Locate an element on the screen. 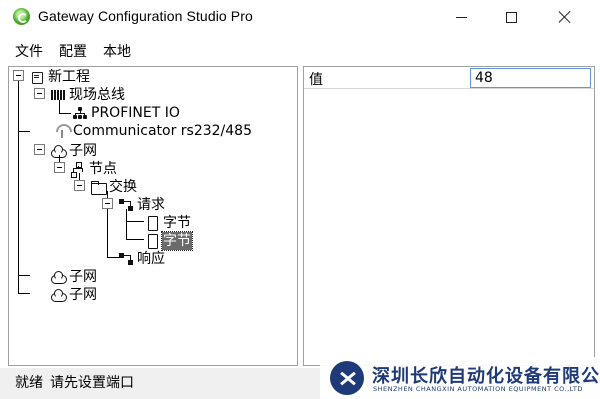  project-icon is located at coordinates (37, 77).